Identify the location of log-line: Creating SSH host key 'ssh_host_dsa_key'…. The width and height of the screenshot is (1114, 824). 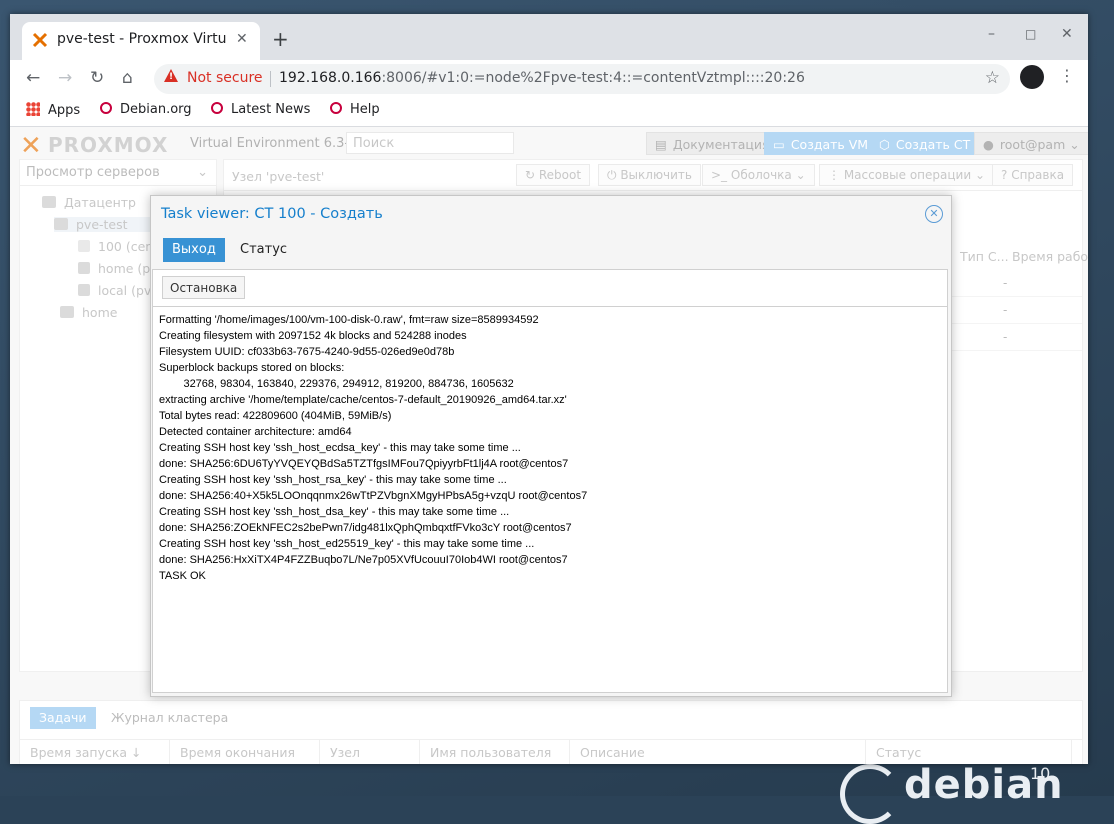
(334, 512).